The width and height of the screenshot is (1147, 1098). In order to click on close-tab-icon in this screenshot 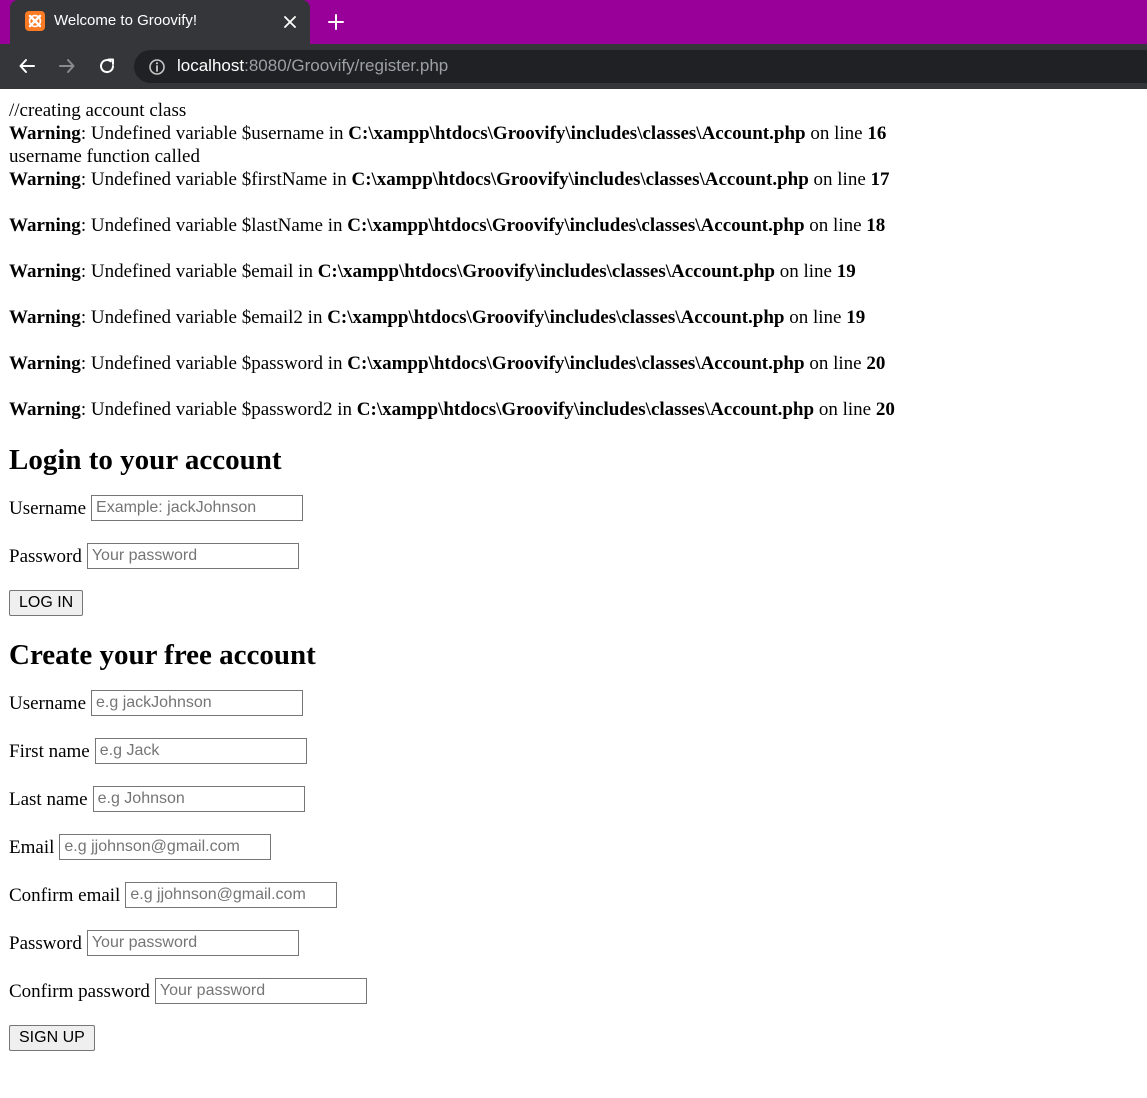, I will do `click(290, 22)`.